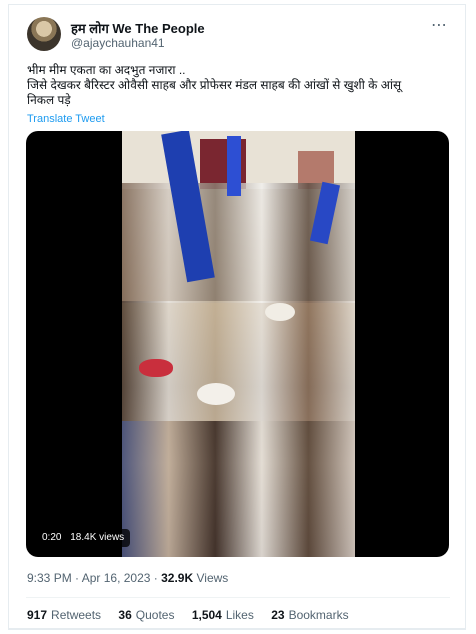 The height and width of the screenshot is (634, 476). What do you see at coordinates (49, 100) in the screenshot?
I see `tweet-text-line: निकल पड़े` at bounding box center [49, 100].